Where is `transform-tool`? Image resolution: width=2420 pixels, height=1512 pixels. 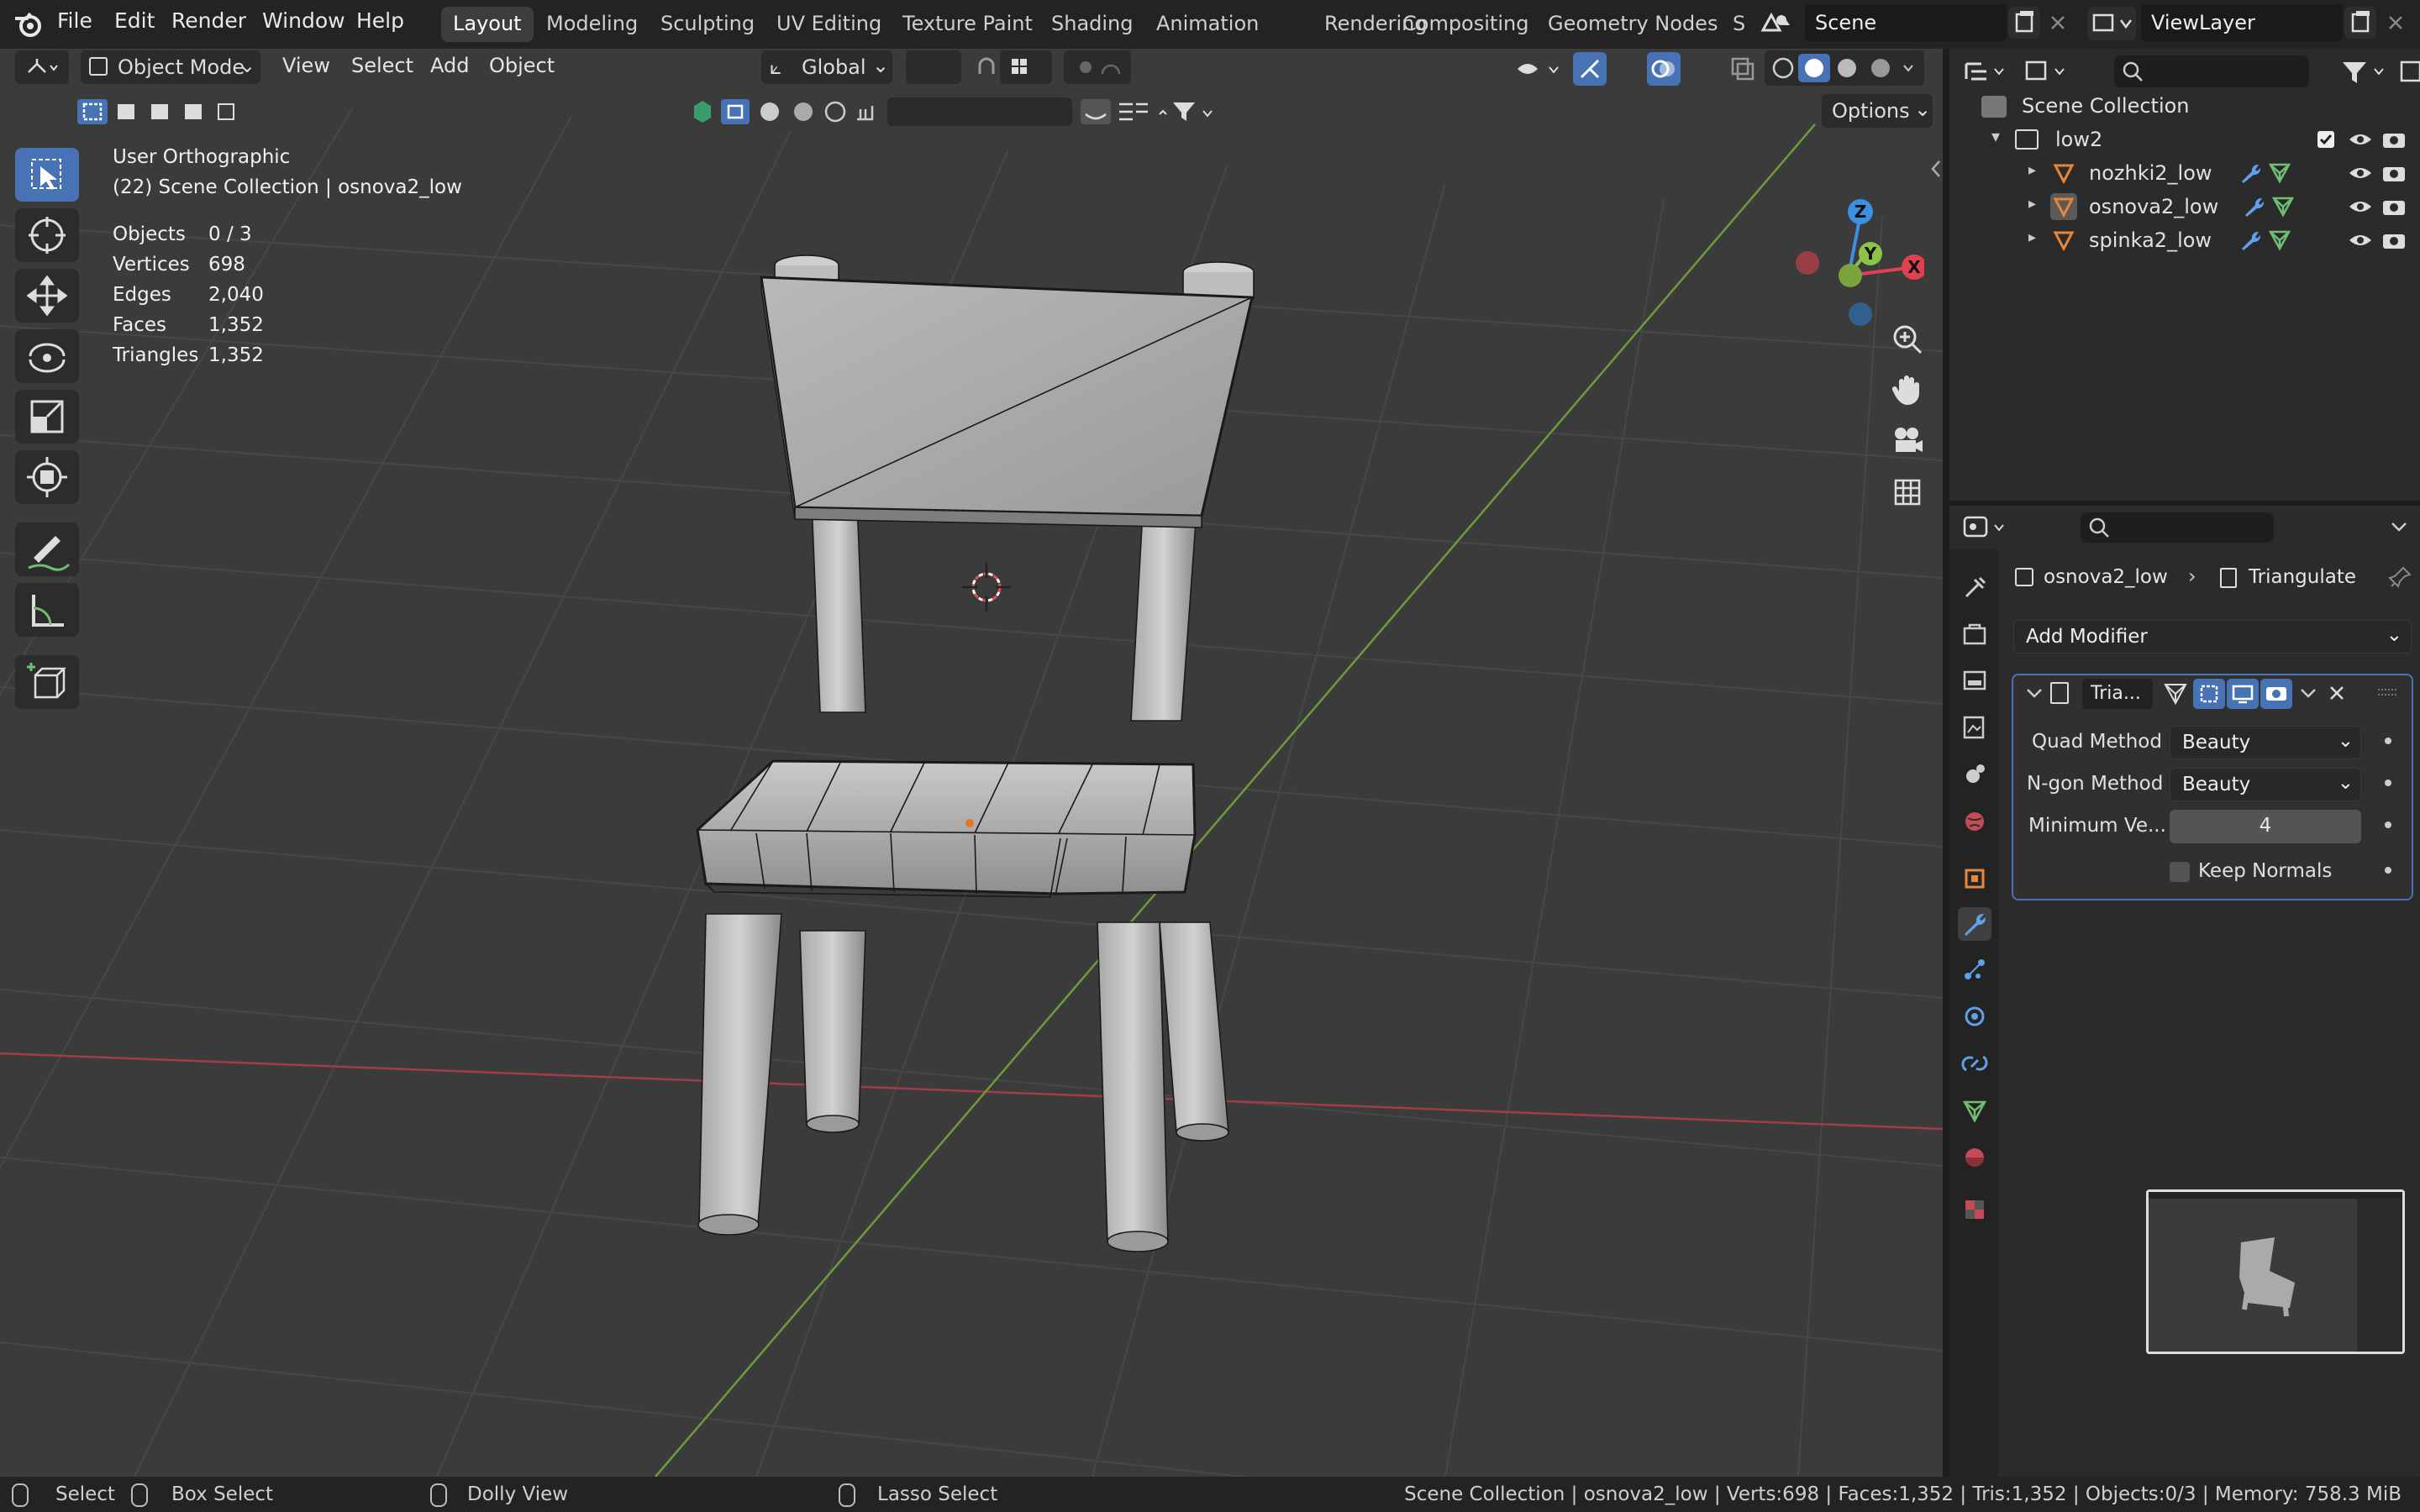 transform-tool is located at coordinates (47, 477).